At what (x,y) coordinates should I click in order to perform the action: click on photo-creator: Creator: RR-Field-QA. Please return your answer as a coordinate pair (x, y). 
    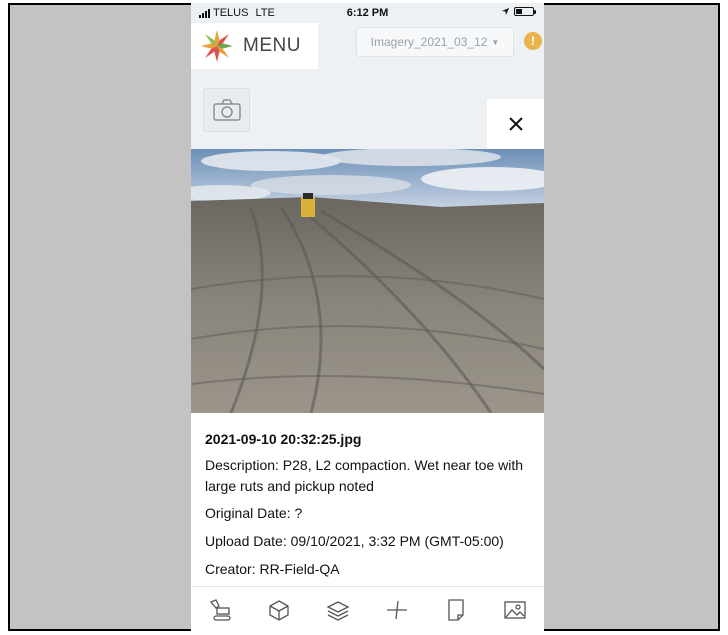
    Looking at the image, I should click on (272, 569).